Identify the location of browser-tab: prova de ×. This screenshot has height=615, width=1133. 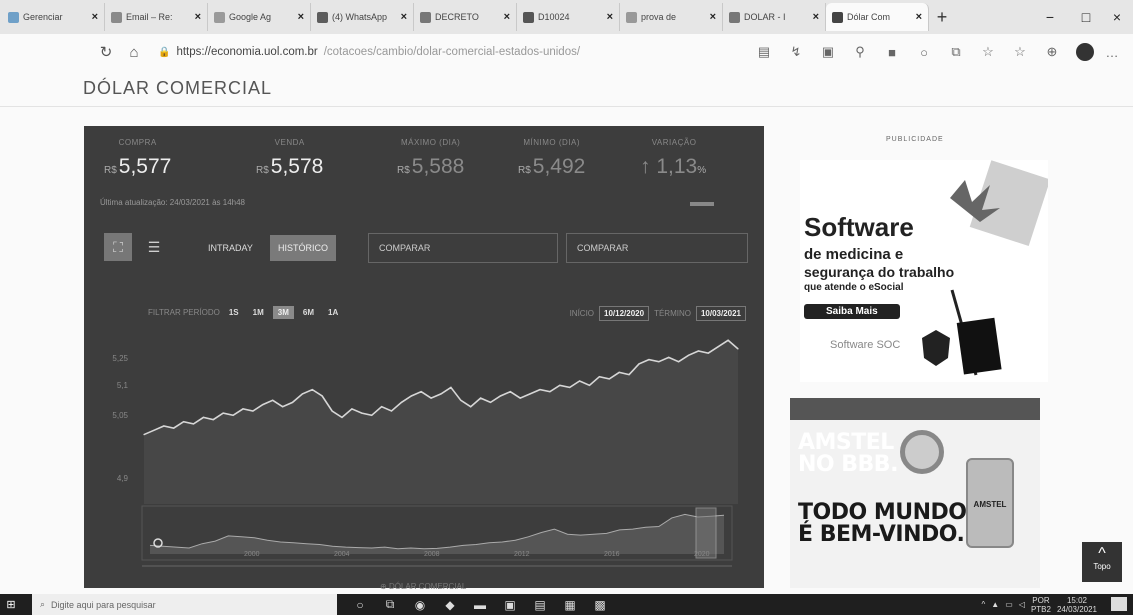
(671, 17).